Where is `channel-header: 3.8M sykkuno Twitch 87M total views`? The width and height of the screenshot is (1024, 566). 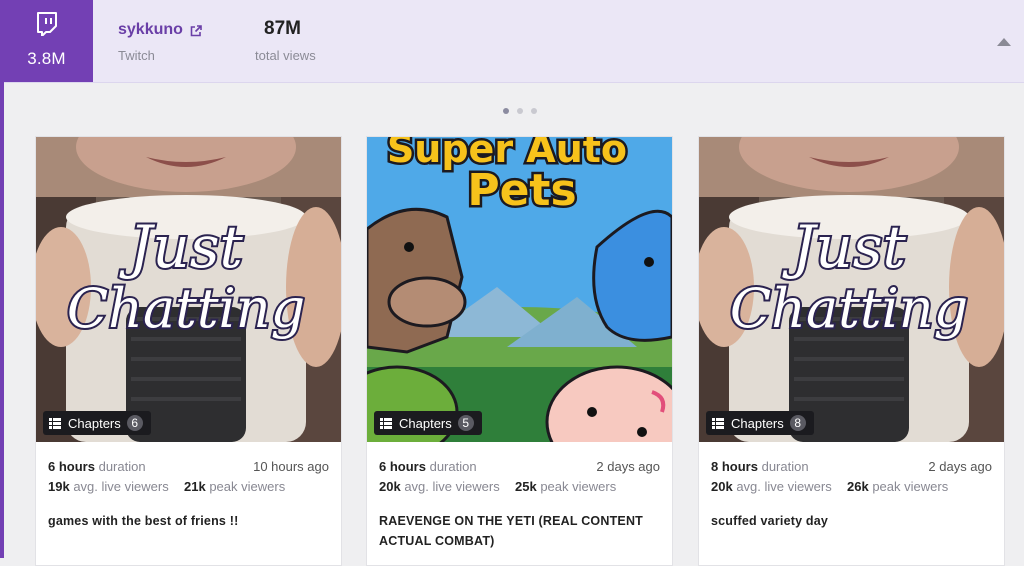
channel-header: 3.8M sykkuno Twitch 87M total views is located at coordinates (512, 41).